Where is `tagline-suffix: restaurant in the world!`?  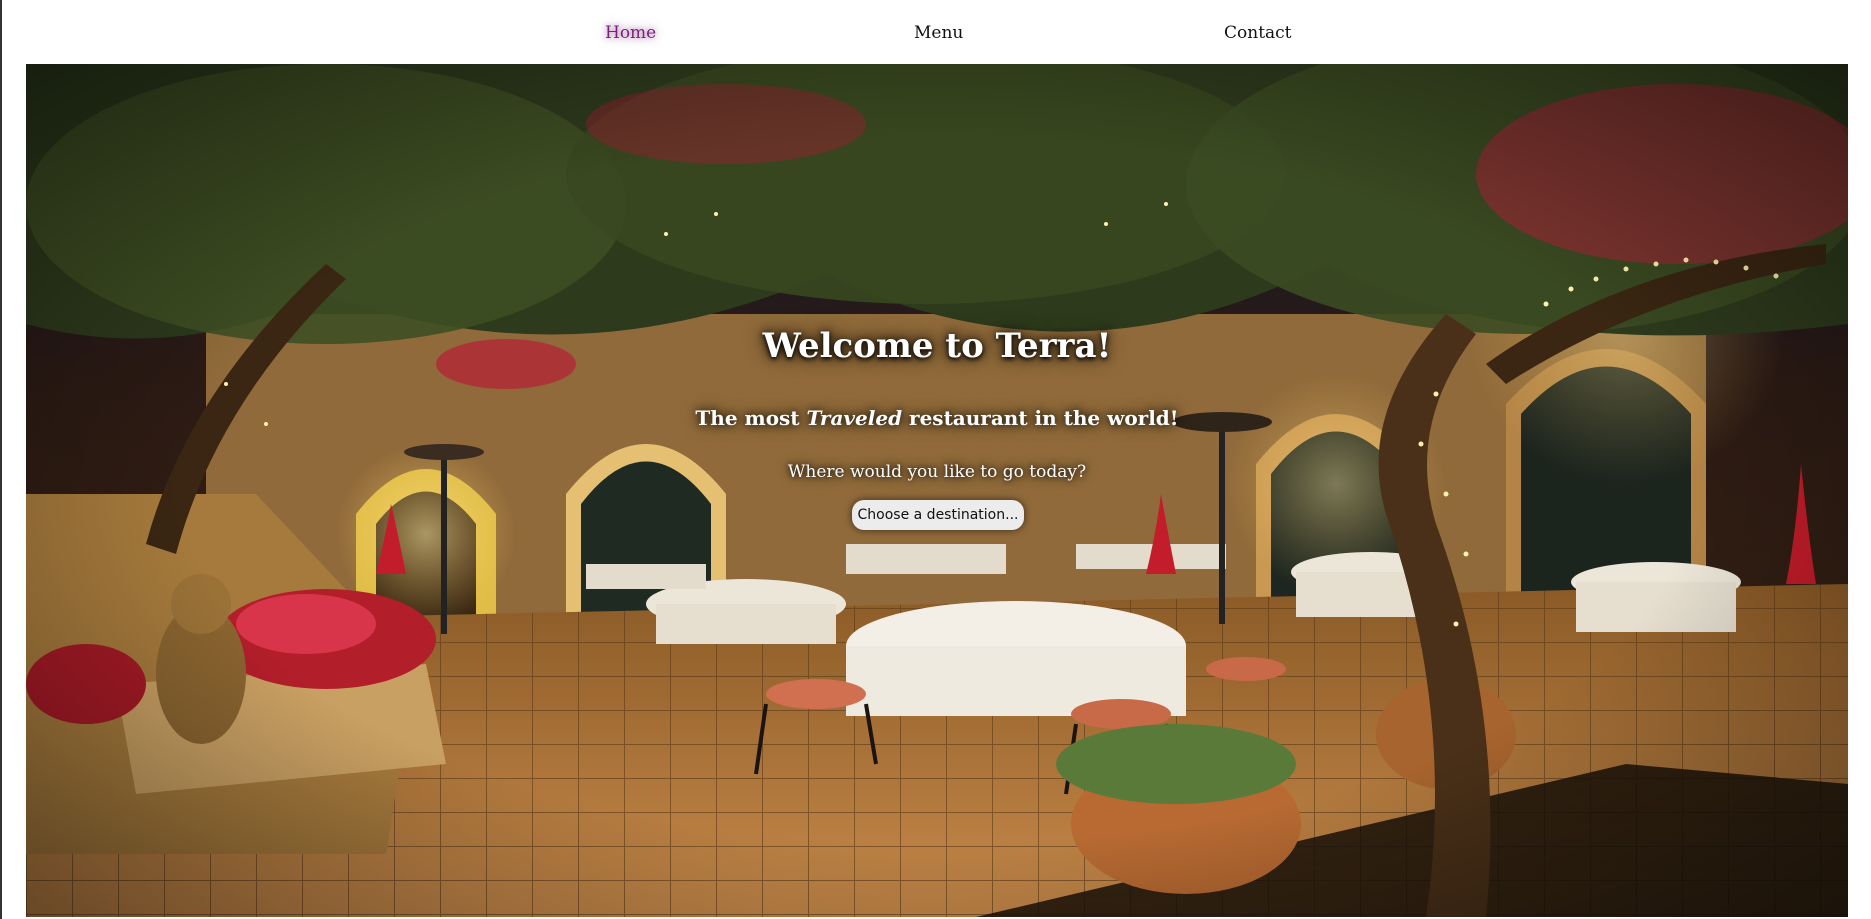 tagline-suffix: restaurant in the world! is located at coordinates (1040, 418).